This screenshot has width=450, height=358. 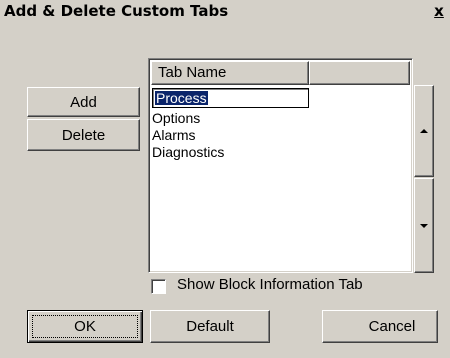 I want to click on edit-field-selected-text: Process, so click(x=181, y=98).